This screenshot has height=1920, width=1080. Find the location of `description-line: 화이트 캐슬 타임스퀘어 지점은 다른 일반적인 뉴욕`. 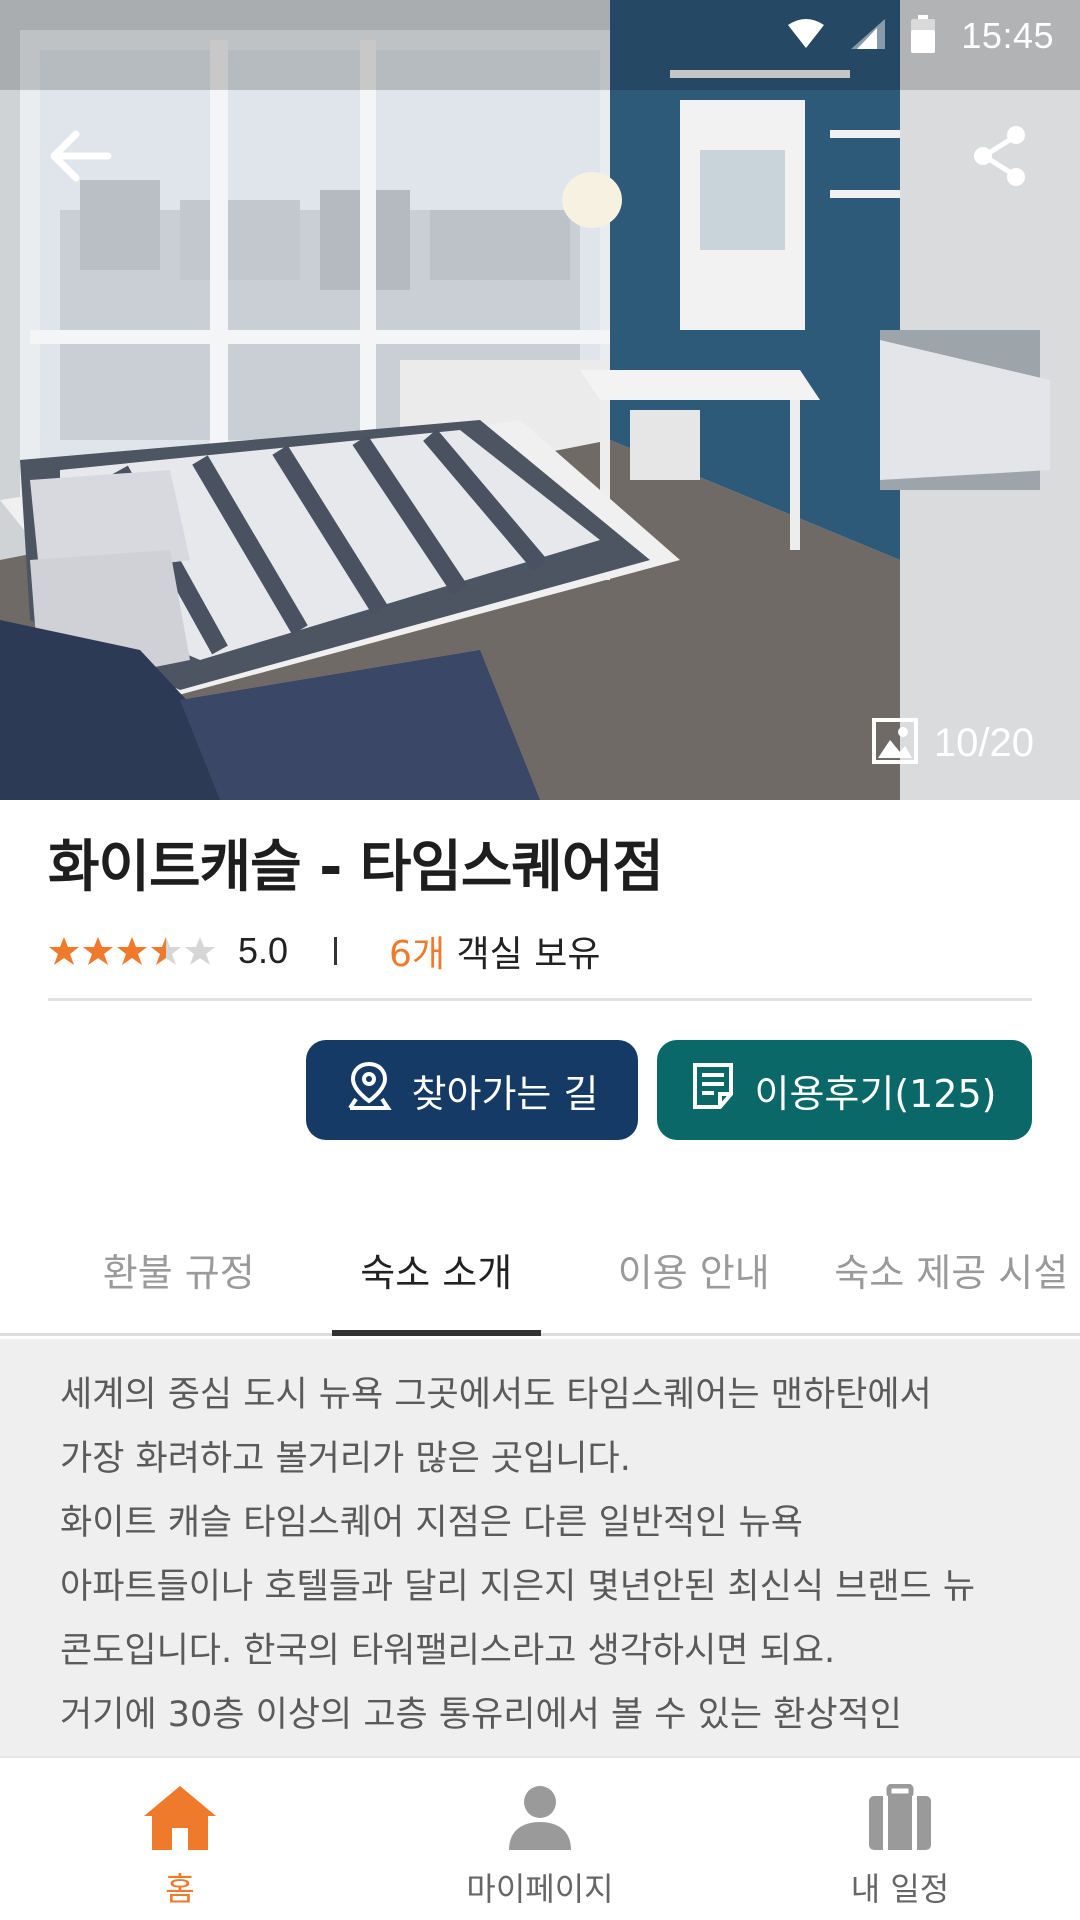

description-line: 화이트 캐슬 타임스퀘어 지점은 다른 일반적인 뉴욕 is located at coordinates (431, 1523).